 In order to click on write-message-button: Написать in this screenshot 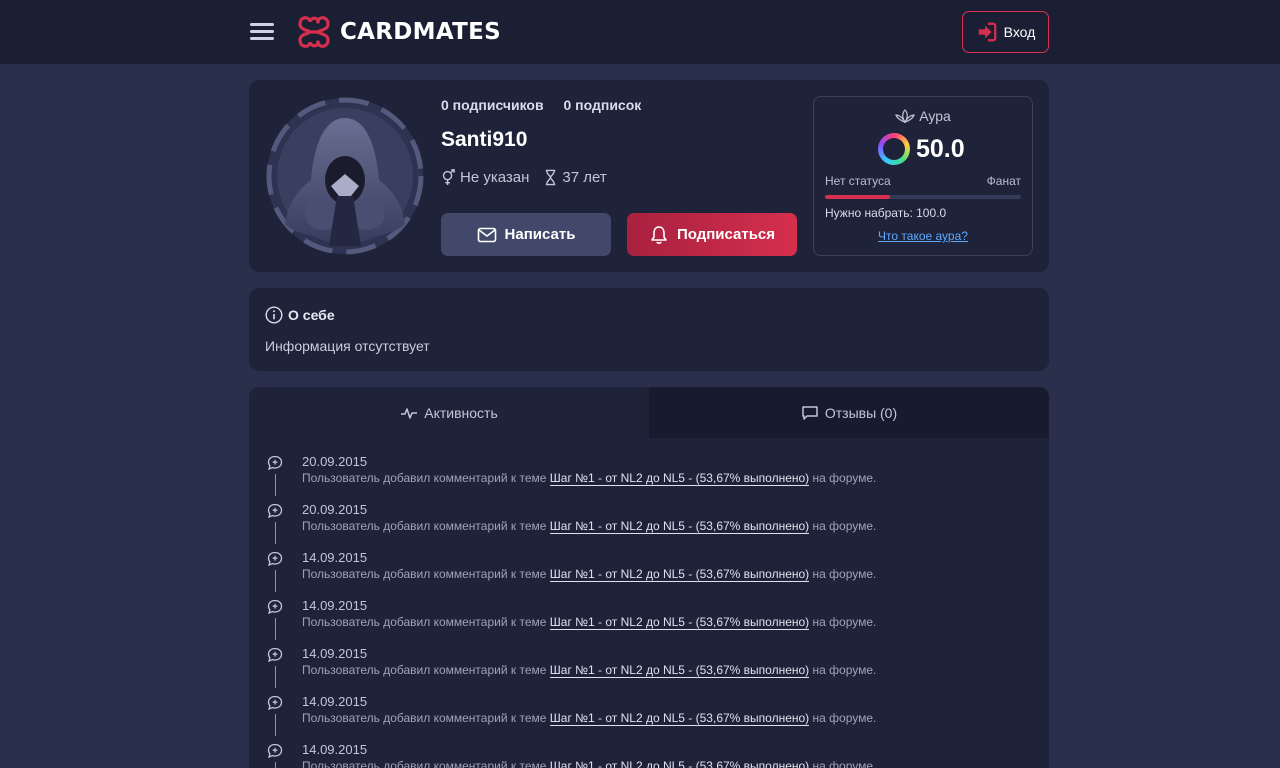, I will do `click(526, 234)`.